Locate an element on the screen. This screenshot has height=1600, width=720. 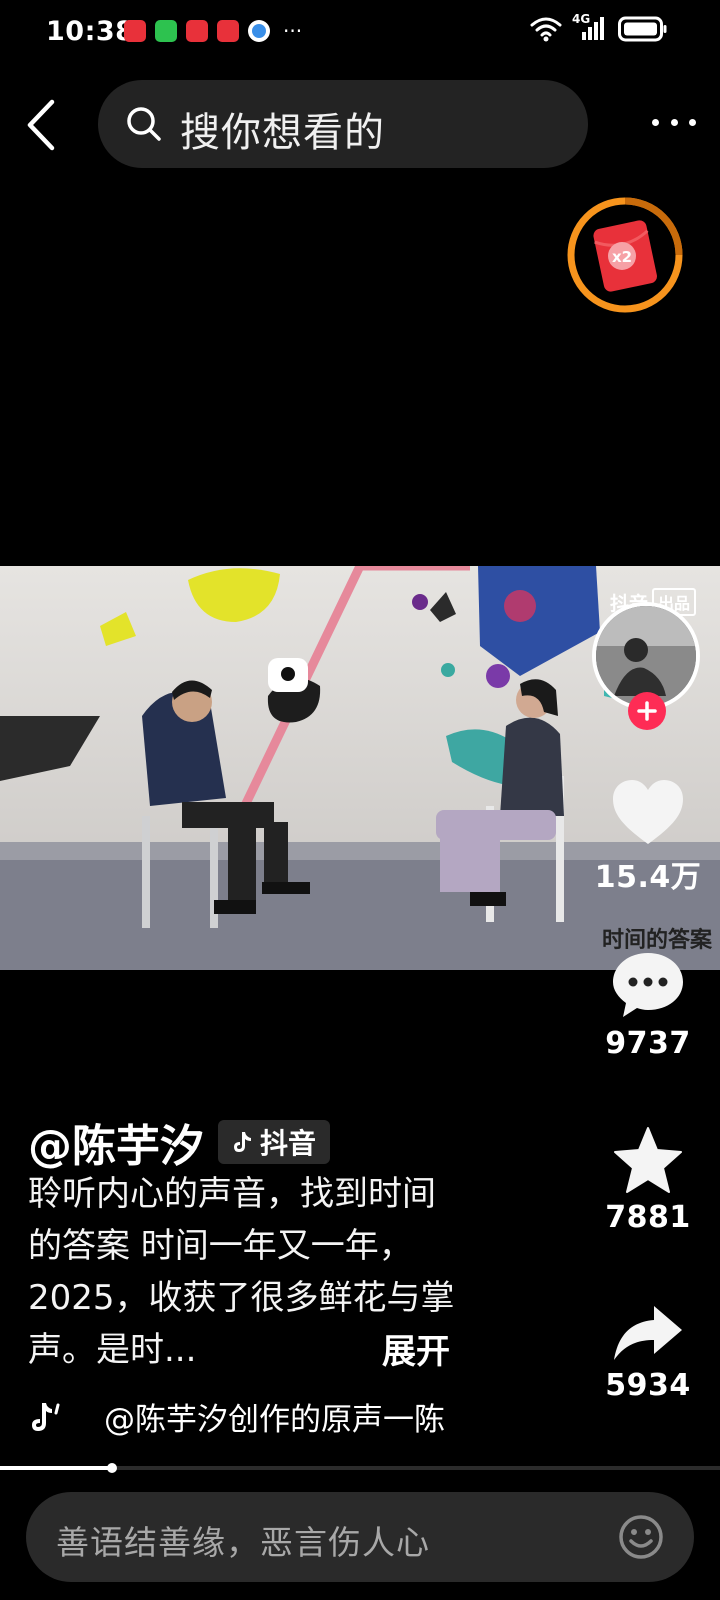
plus-icon is located at coordinates (647, 711).